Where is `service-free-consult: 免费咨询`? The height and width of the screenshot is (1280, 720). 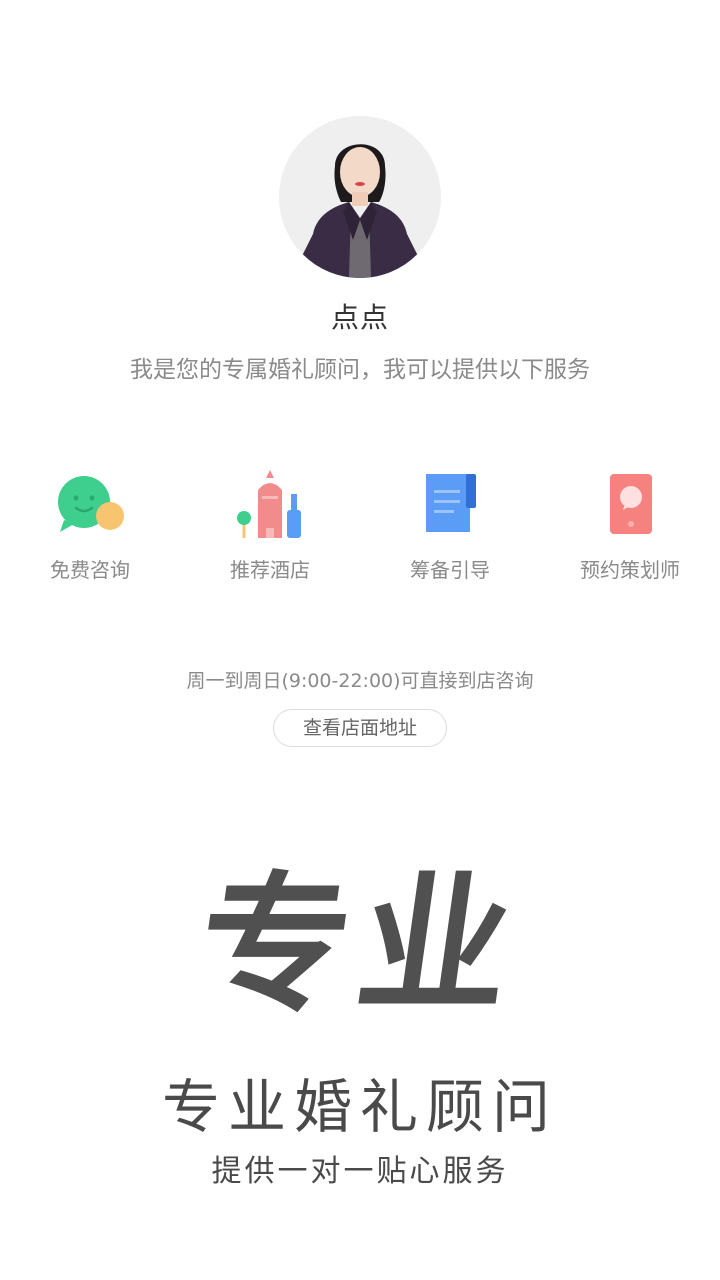
service-free-consult: 免费咨询 is located at coordinates (90, 530).